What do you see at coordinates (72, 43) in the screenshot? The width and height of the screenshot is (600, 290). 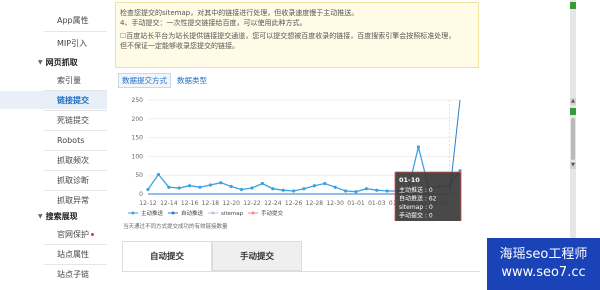 I see `sidebar-item-label: MIP引入` at bounding box center [72, 43].